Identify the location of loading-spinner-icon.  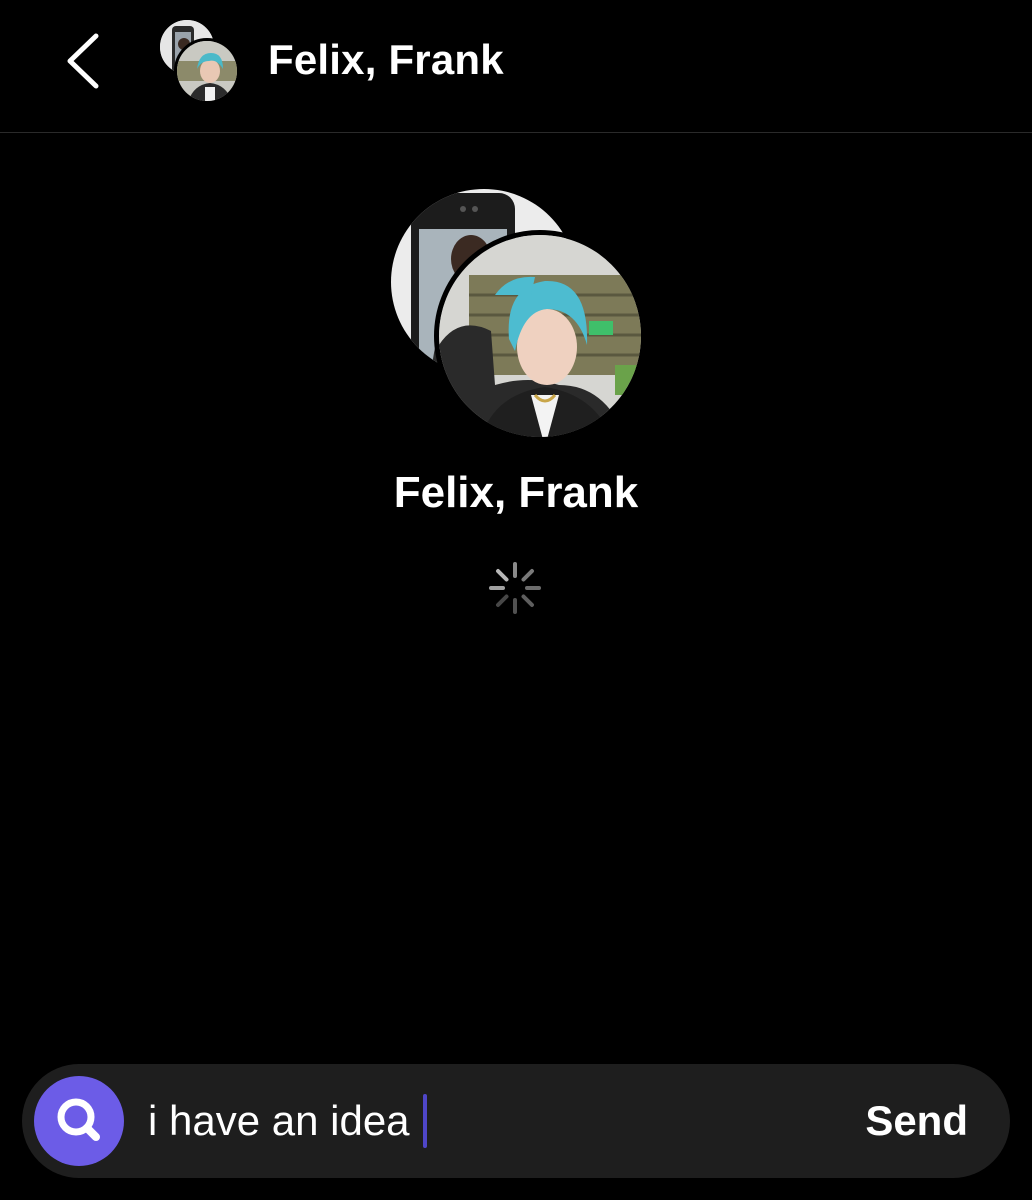
(515, 588).